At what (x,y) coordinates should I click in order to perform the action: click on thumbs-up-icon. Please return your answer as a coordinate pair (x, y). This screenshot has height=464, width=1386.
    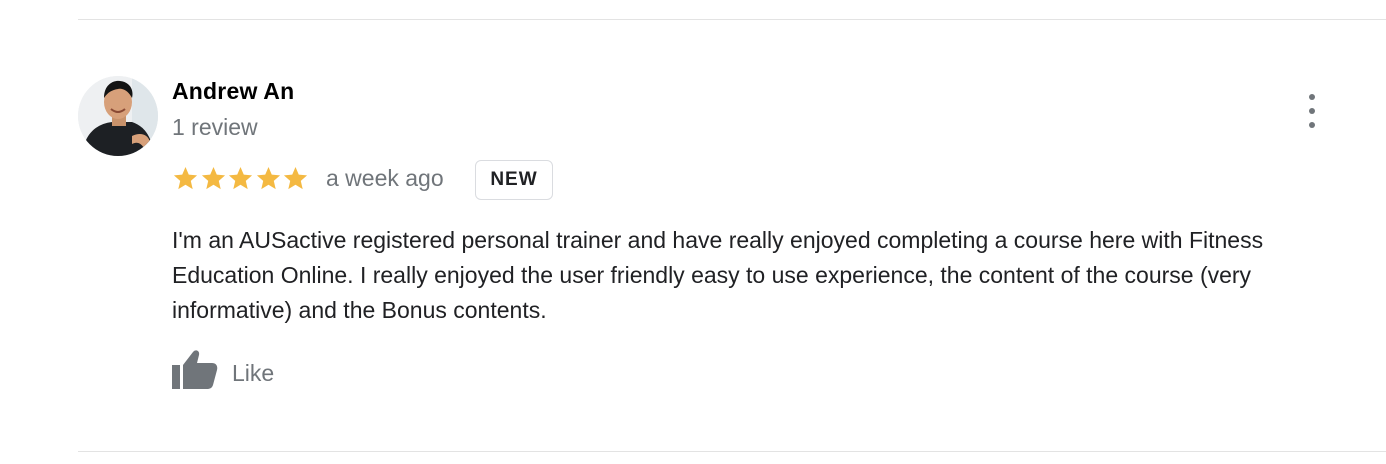
    Looking at the image, I should click on (195, 369).